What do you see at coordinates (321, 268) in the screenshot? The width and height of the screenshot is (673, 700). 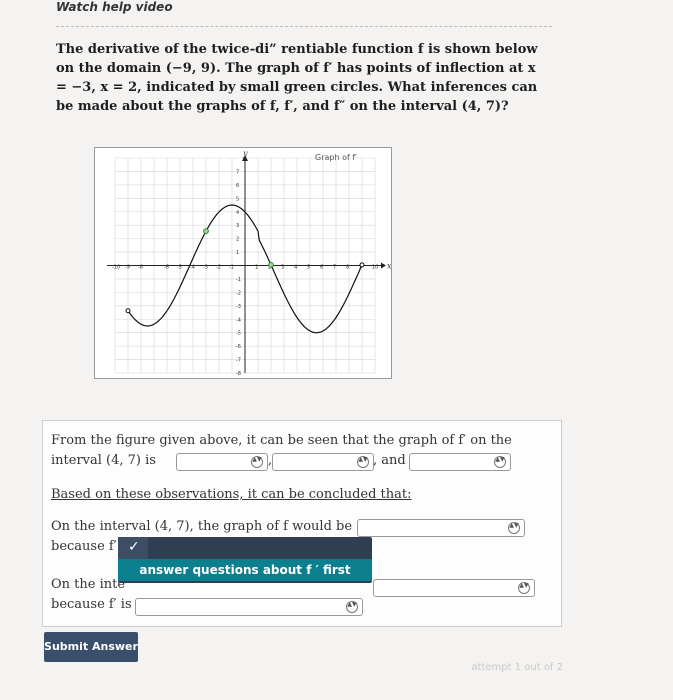 I see `x-tick-label: 6` at bounding box center [321, 268].